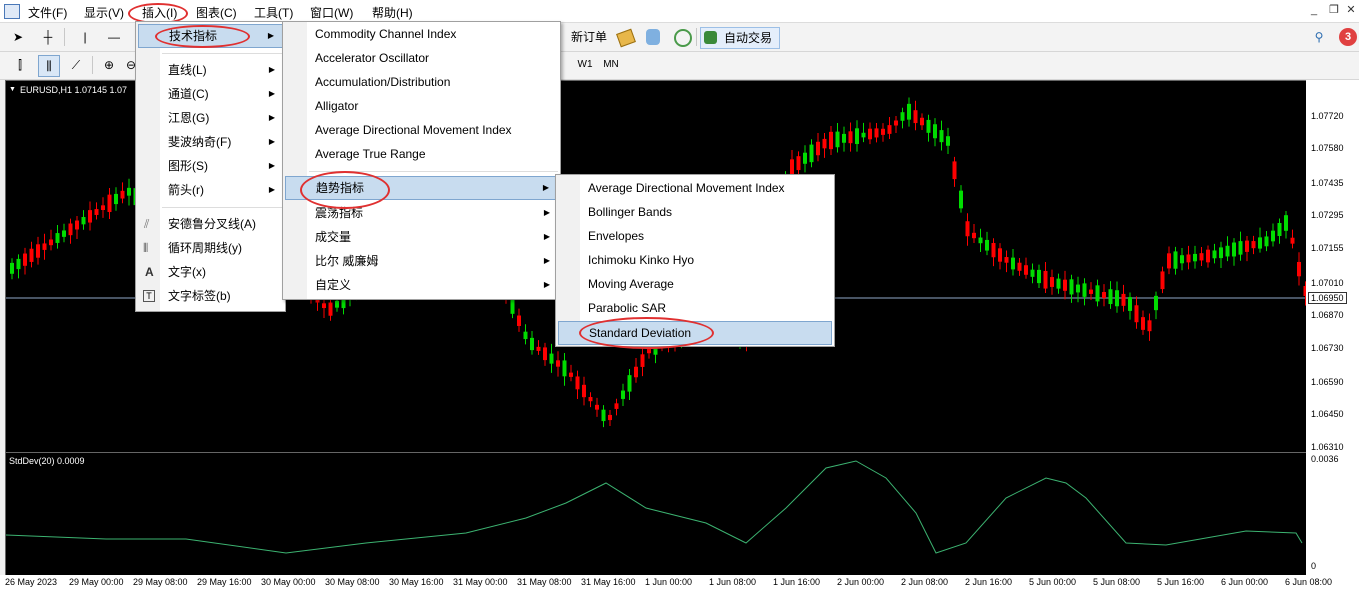 Image resolution: width=1359 pixels, height=589 pixels. Describe the element at coordinates (149, 272) in the screenshot. I see `text-icon: A` at that location.